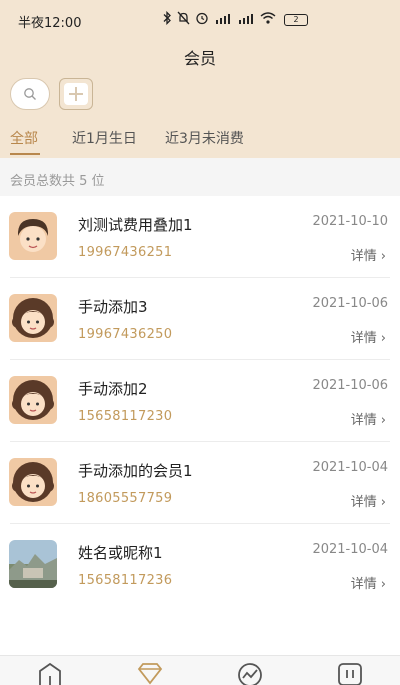 This screenshot has width=400, height=685. I want to click on member-name: 手动添加的会员1, so click(135, 471).